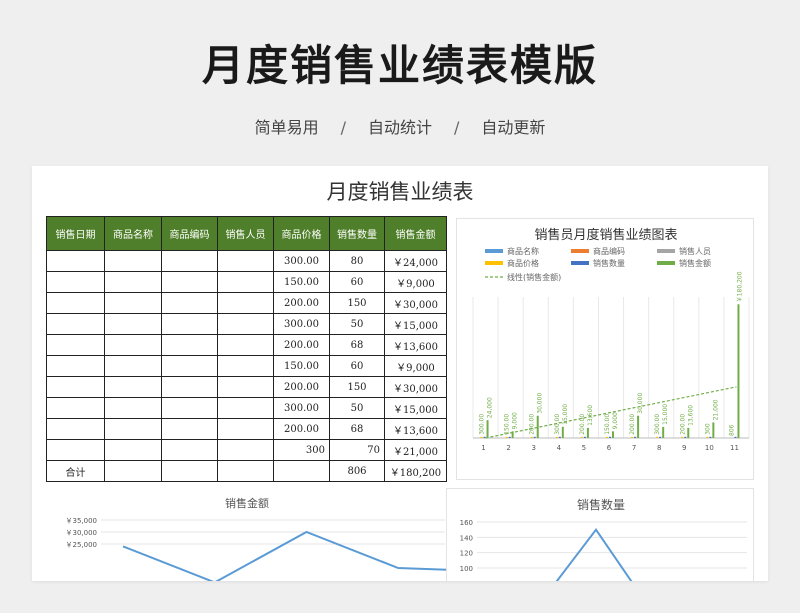 This screenshot has width=800, height=613. Describe the element at coordinates (695, 251) in the screenshot. I see `legend-label: 销售人员` at that location.